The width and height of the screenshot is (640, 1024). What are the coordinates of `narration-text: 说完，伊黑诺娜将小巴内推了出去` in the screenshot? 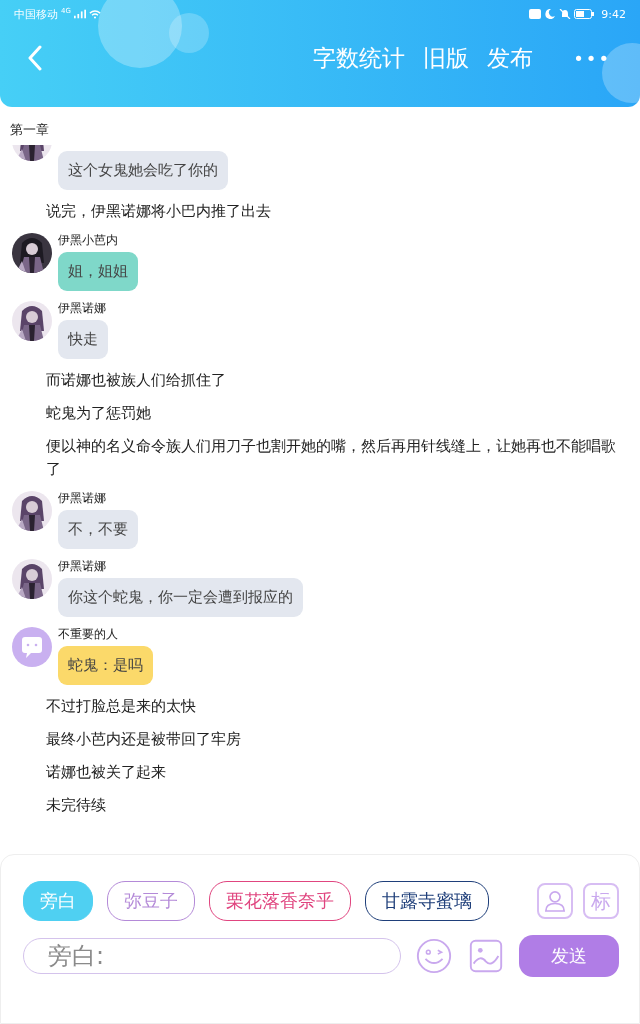 It's located at (158, 211).